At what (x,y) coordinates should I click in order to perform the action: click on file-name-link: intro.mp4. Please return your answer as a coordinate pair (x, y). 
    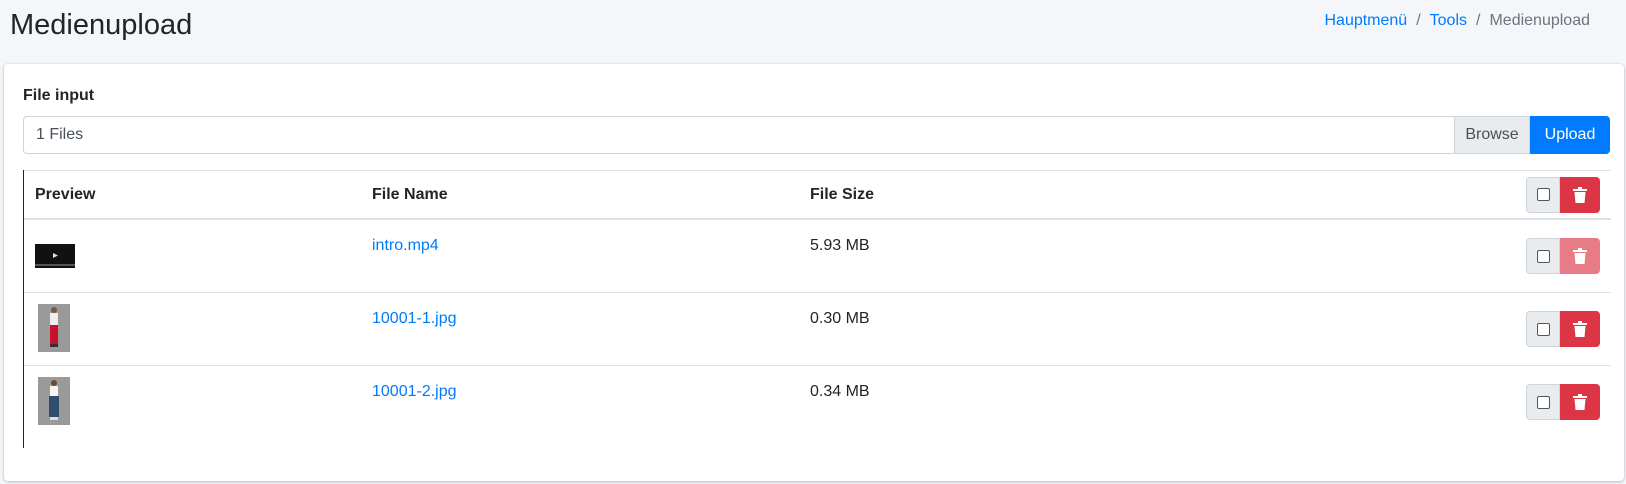
    Looking at the image, I should click on (580, 237).